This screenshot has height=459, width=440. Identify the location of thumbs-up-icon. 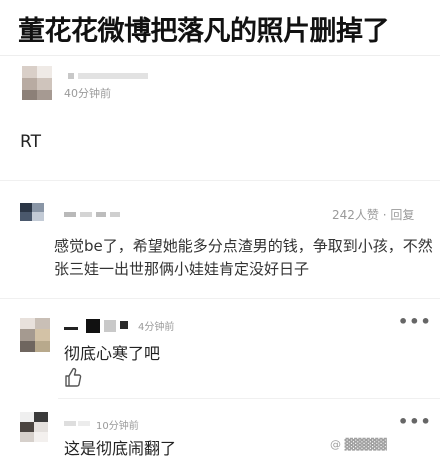
(73, 377).